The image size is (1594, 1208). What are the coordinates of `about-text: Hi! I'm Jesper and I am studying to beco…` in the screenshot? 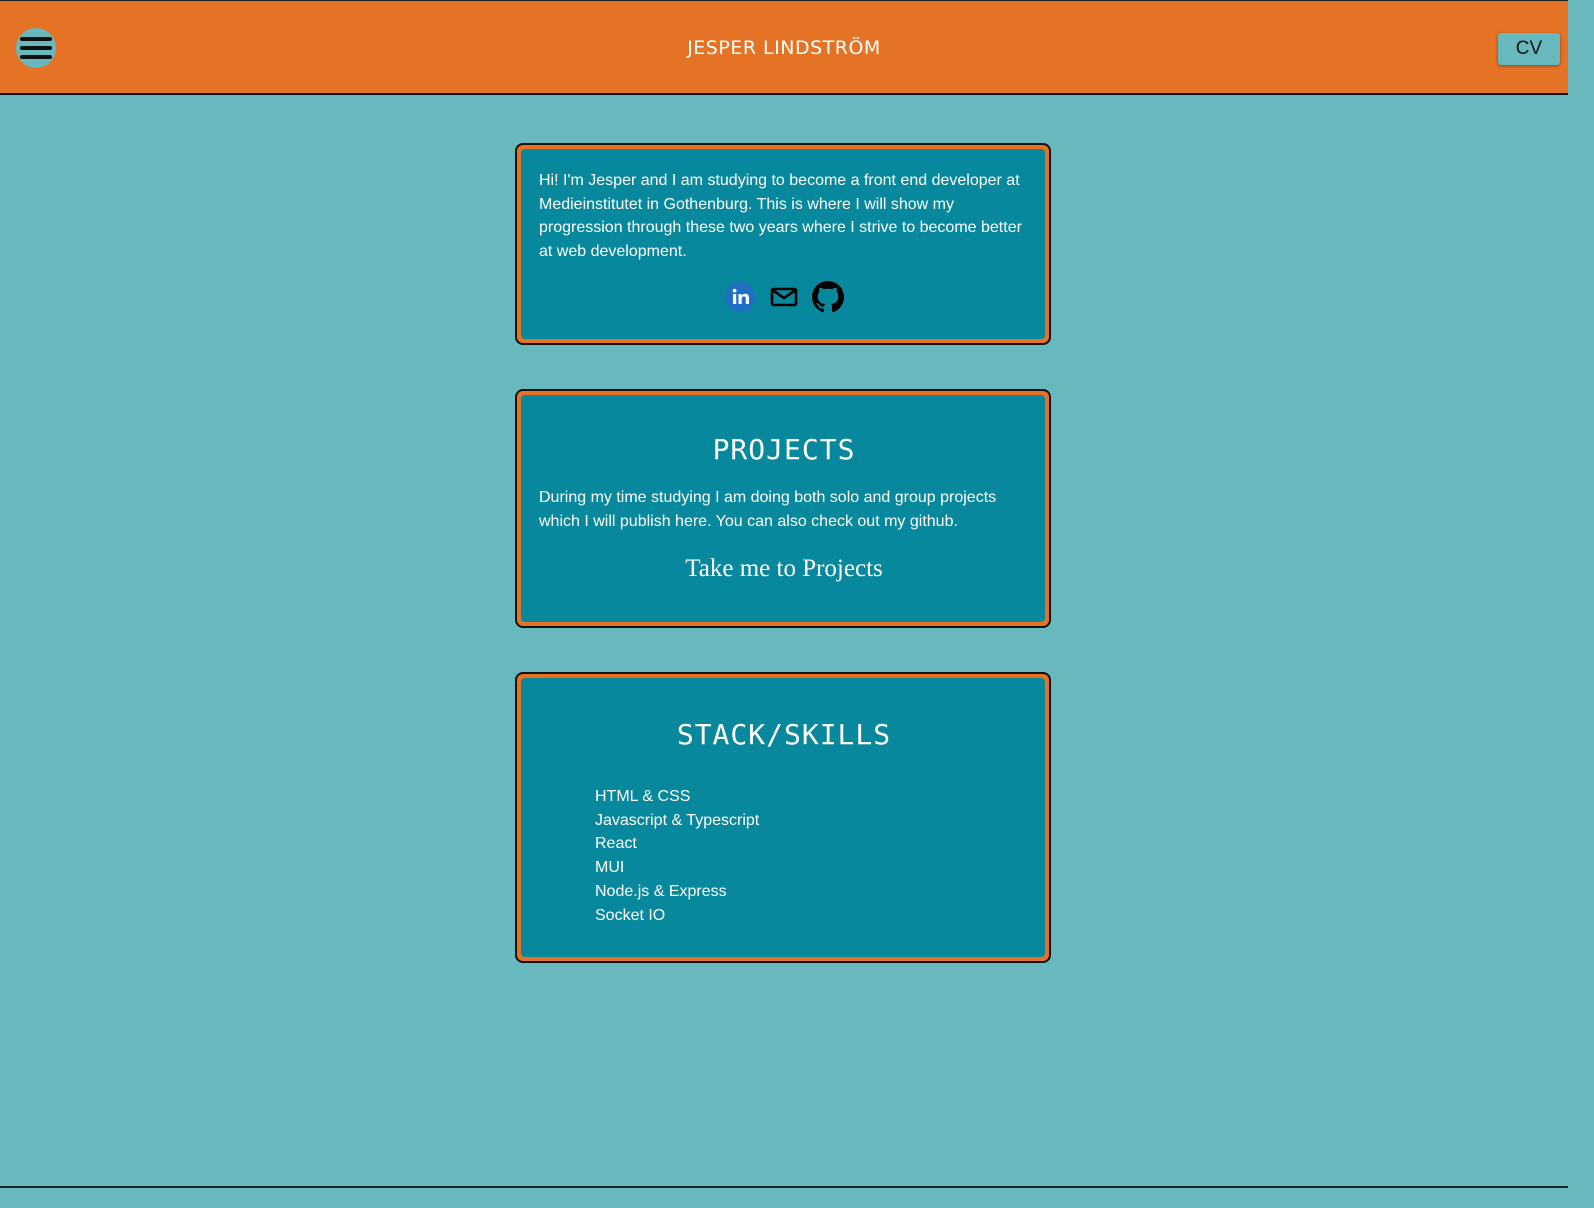 It's located at (780, 216).